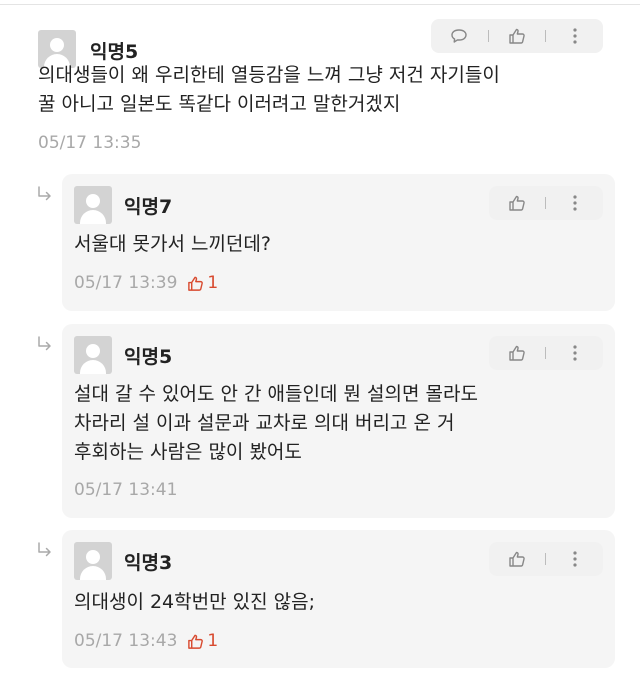 The width and height of the screenshot is (640, 676). What do you see at coordinates (126, 641) in the screenshot?
I see `reply-timestamp: 05/17 13:43` at bounding box center [126, 641].